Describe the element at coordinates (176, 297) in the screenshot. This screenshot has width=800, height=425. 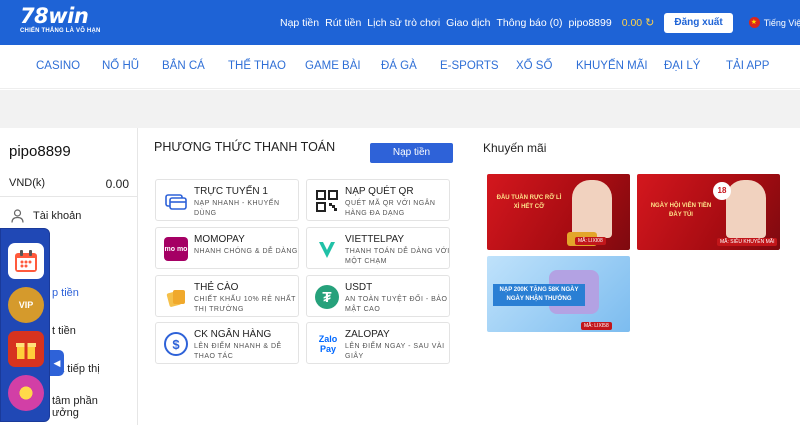
I see `scratch-card-icon` at that location.